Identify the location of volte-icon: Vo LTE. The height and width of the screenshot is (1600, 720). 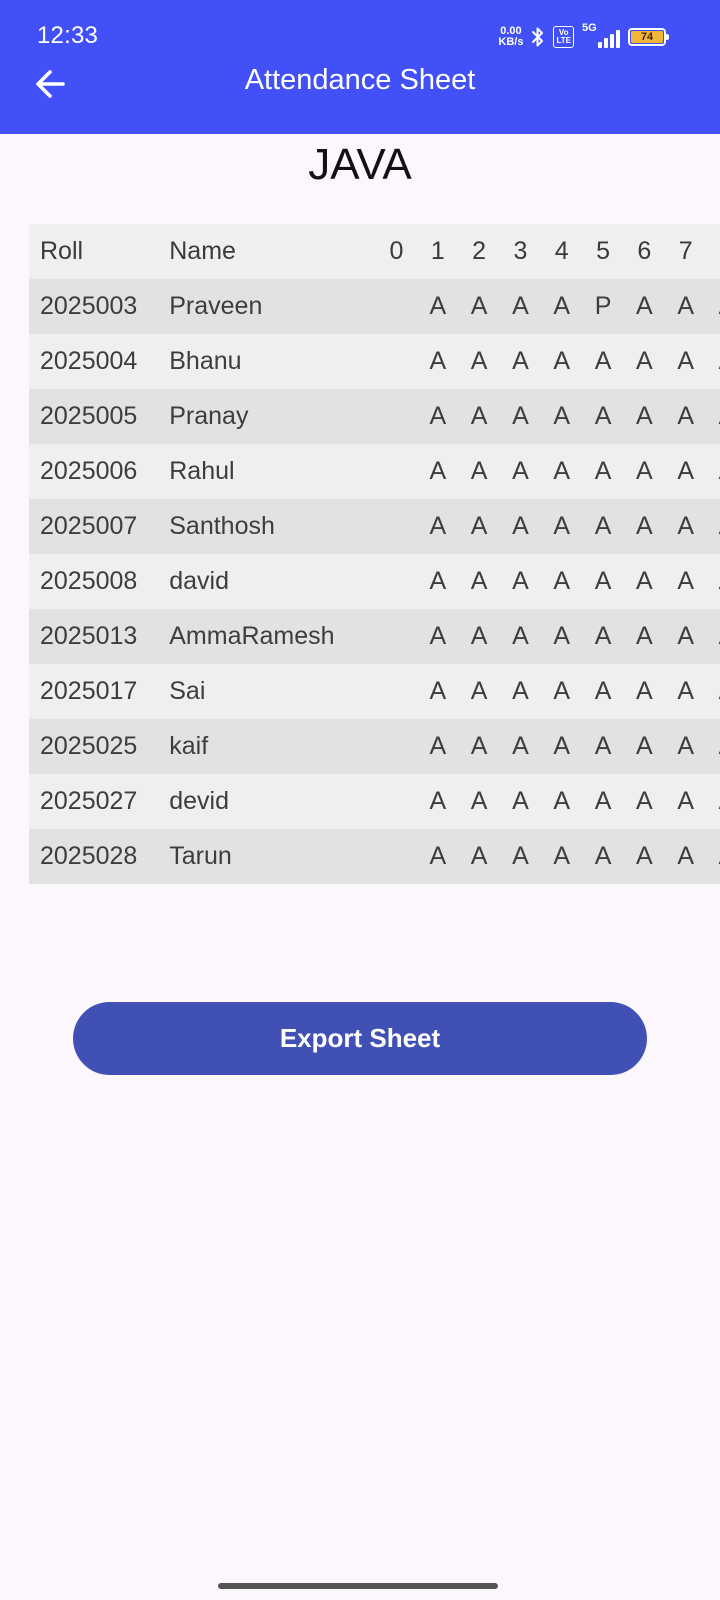
(563, 37).